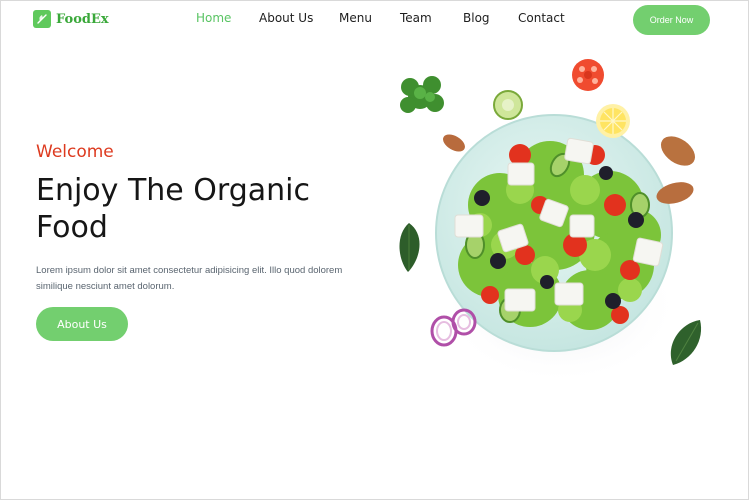  I want to click on nav-menu: Menu, so click(355, 18).